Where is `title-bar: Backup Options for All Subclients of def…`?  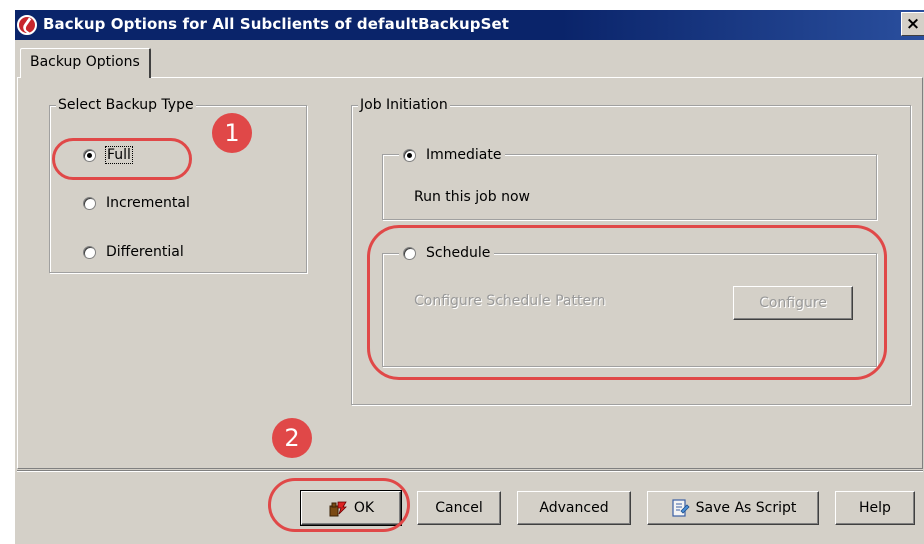 title-bar: Backup Options for All Subclients of def… is located at coordinates (469, 25).